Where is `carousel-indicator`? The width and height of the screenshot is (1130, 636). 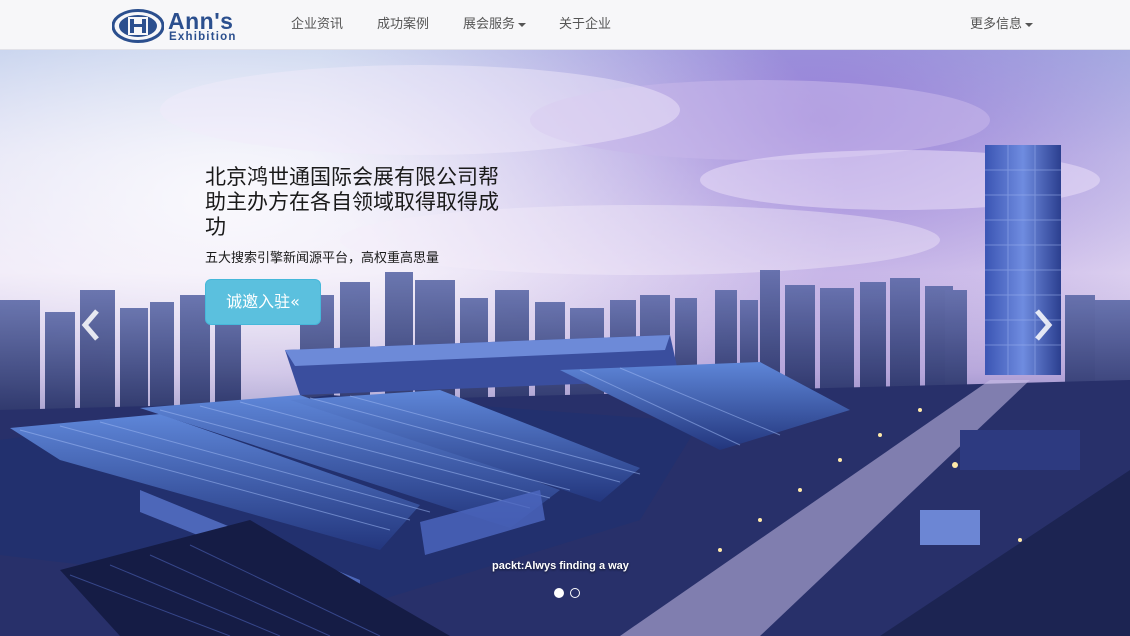 carousel-indicator is located at coordinates (575, 593).